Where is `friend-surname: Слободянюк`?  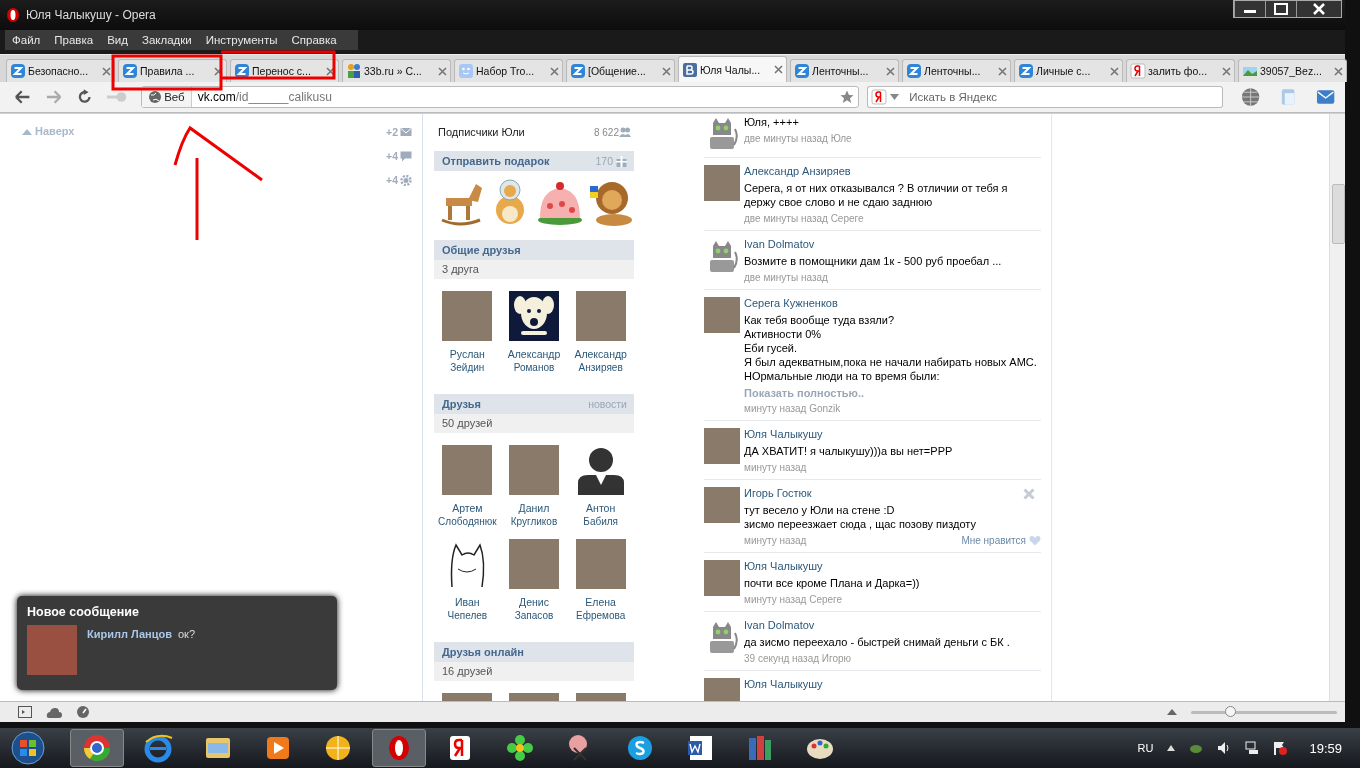
friend-surname: Слободянюк is located at coordinates (467, 521).